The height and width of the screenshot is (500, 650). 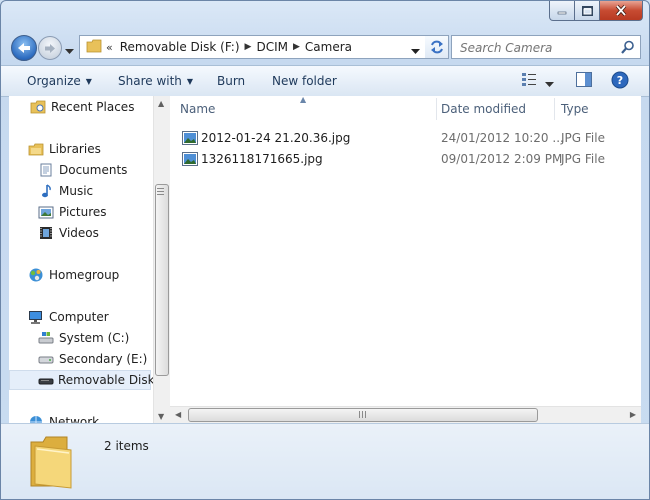 I want to click on refresh-icon, so click(x=436, y=47).